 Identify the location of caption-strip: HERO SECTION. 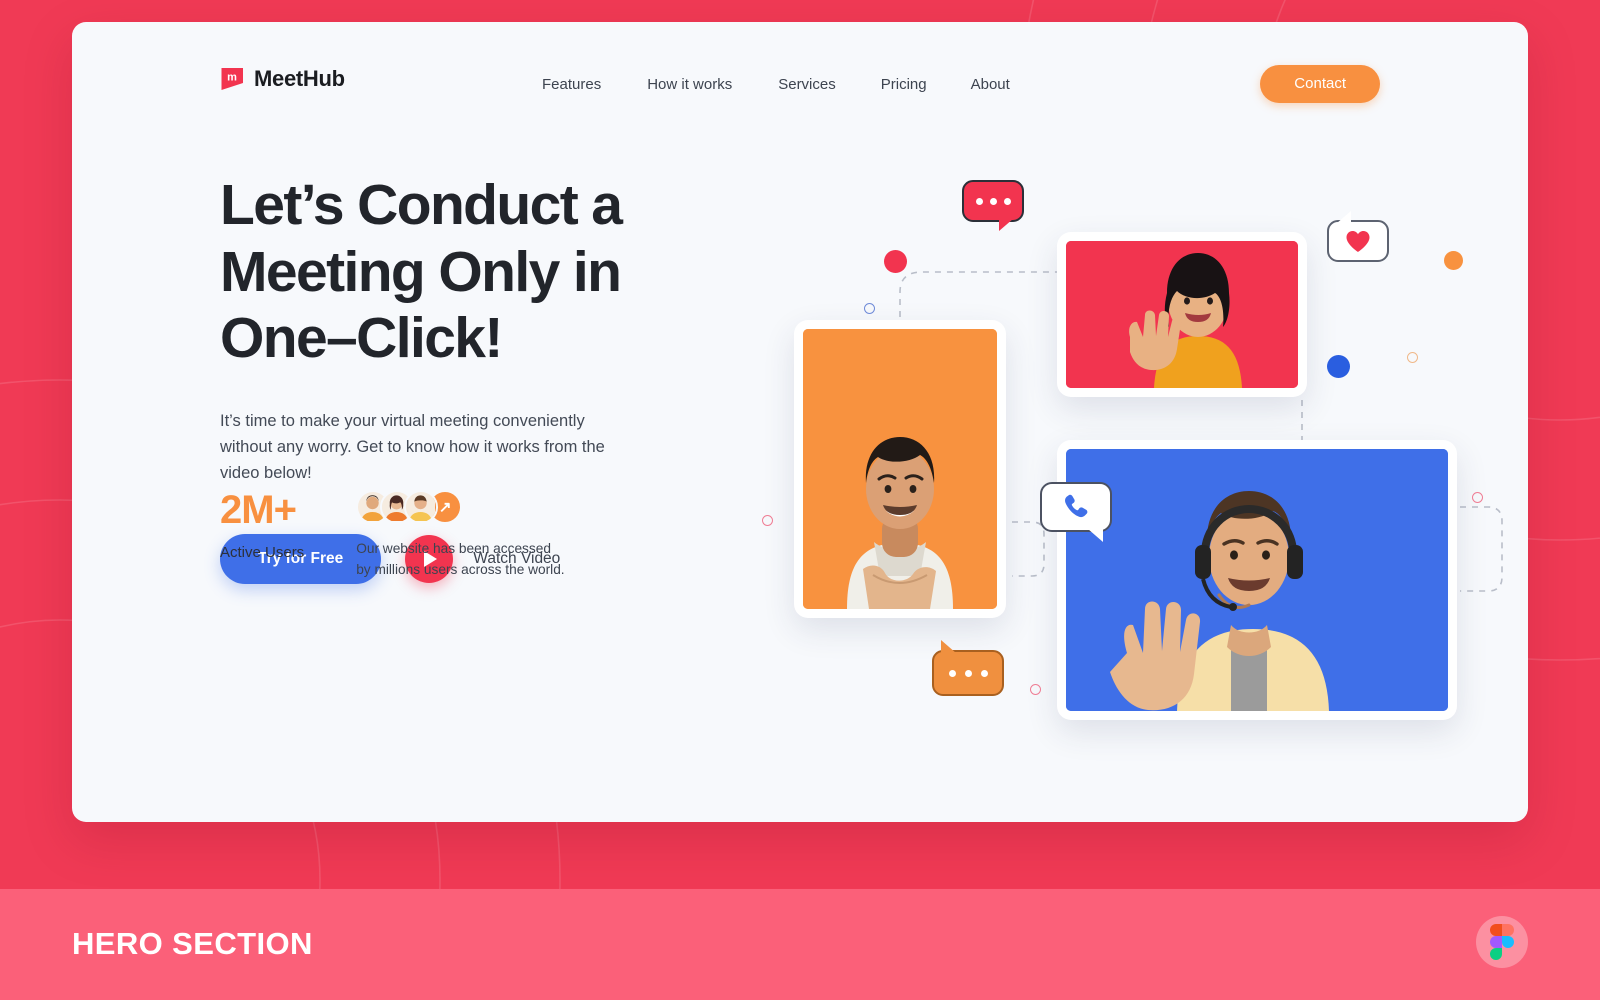
(800, 944).